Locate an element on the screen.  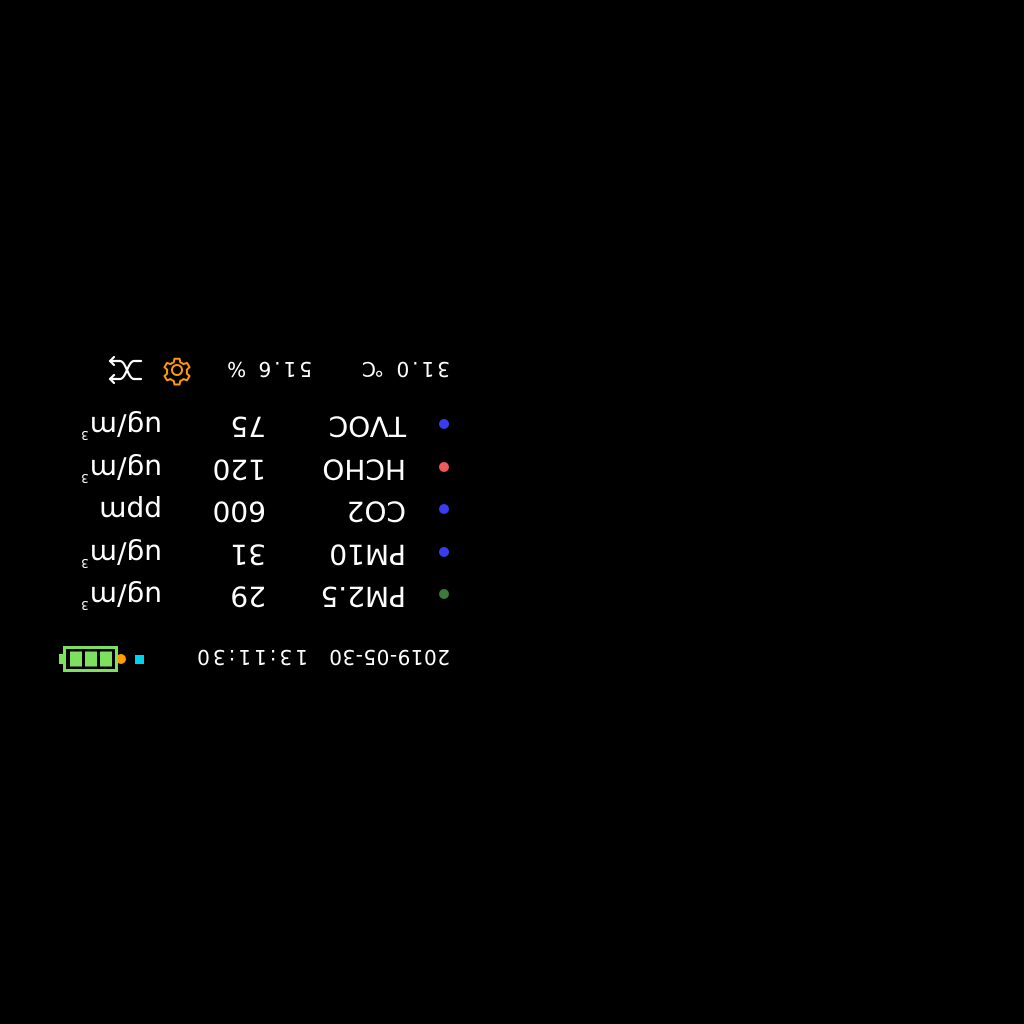
reading-row-hcho: HCHO 120 ug/m3 is located at coordinates (260, 468).